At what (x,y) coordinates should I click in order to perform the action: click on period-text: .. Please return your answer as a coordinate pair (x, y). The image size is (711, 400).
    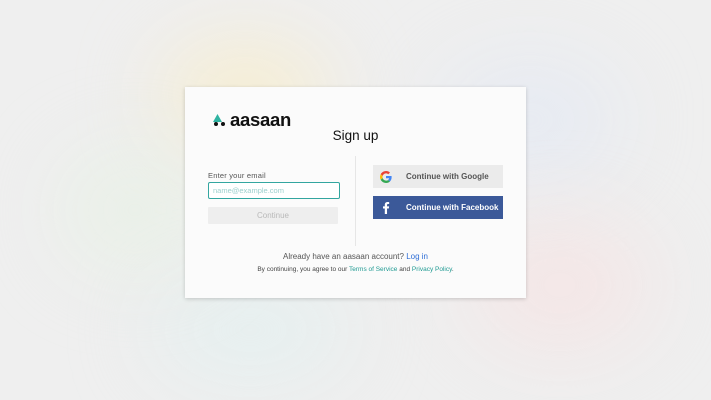
    Looking at the image, I should click on (452, 269).